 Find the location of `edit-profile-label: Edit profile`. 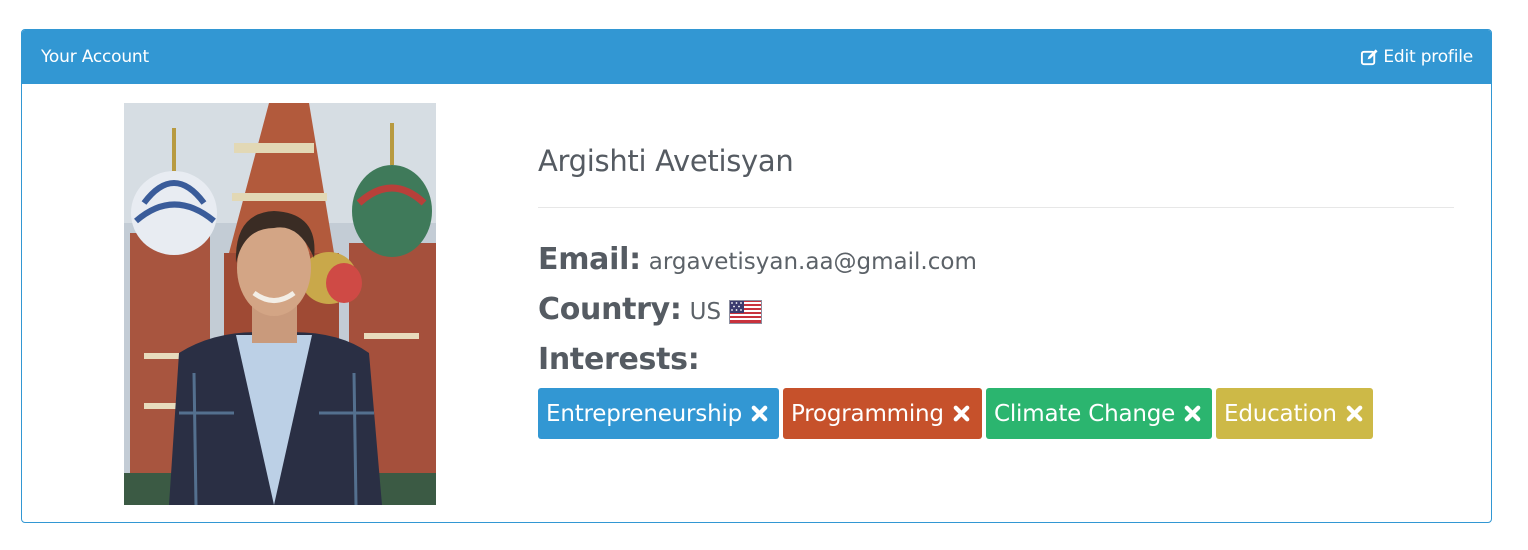

edit-profile-label: Edit profile is located at coordinates (1428, 57).